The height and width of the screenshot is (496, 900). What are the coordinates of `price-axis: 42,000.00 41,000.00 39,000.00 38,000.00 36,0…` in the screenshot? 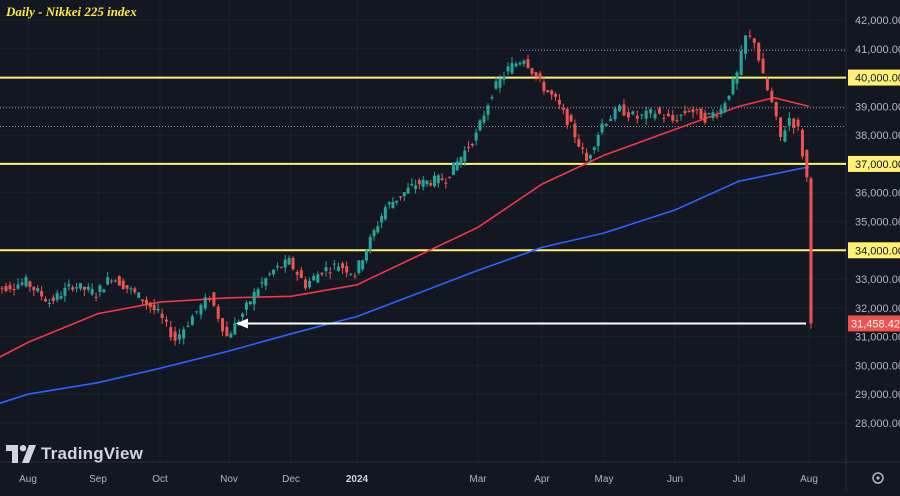 It's located at (874, 222).